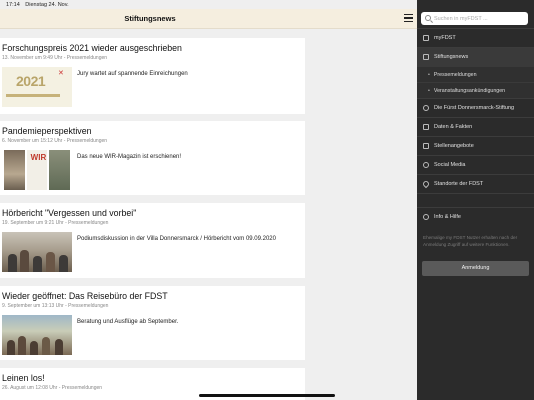  What do you see at coordinates (475, 164) in the screenshot?
I see `sidebar-item-social-media: Social Media` at bounding box center [475, 164].